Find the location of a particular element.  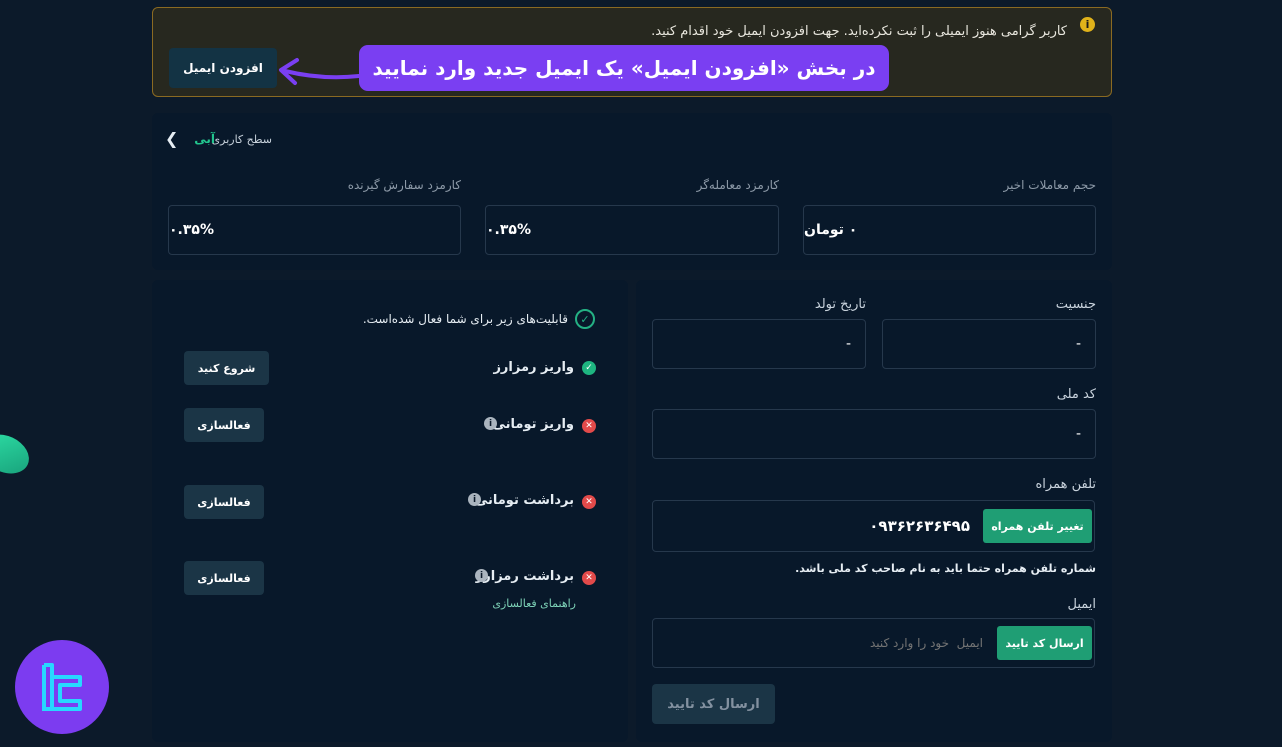

activate-toman-deposit-button: فعالسازی is located at coordinates (224, 425).